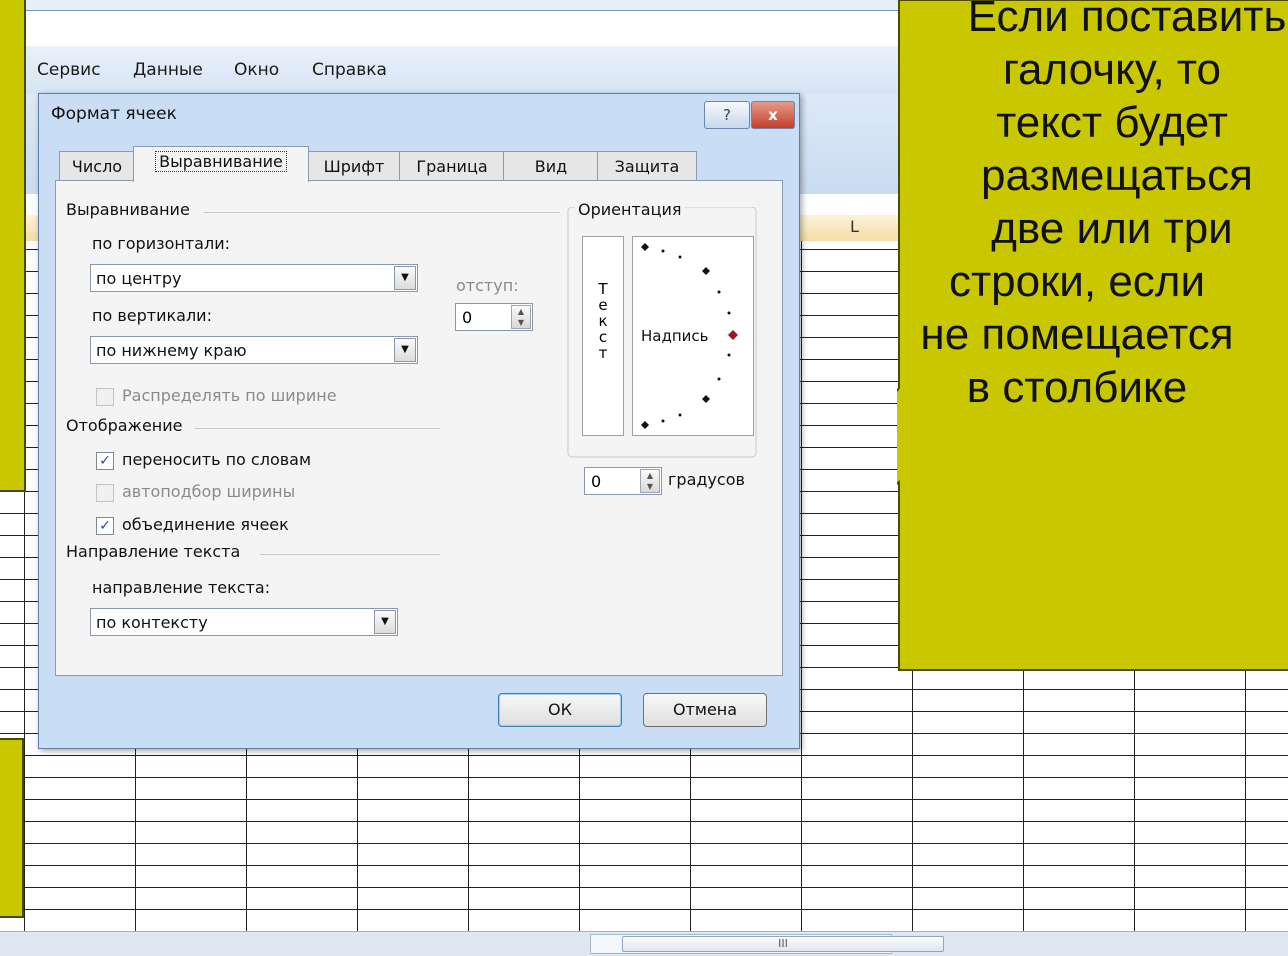 Image resolution: width=1288 pixels, height=956 pixels. Describe the element at coordinates (596, 481) in the screenshot. I see `degrees-value: 0` at that location.